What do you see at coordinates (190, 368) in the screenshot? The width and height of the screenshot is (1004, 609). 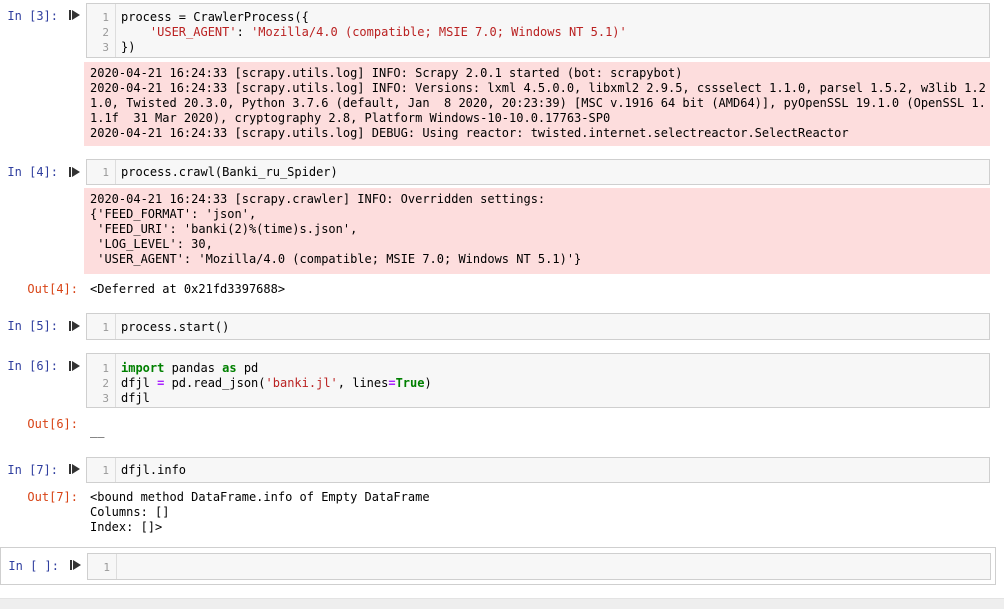 I see `code-line: import pandas as pd` at bounding box center [190, 368].